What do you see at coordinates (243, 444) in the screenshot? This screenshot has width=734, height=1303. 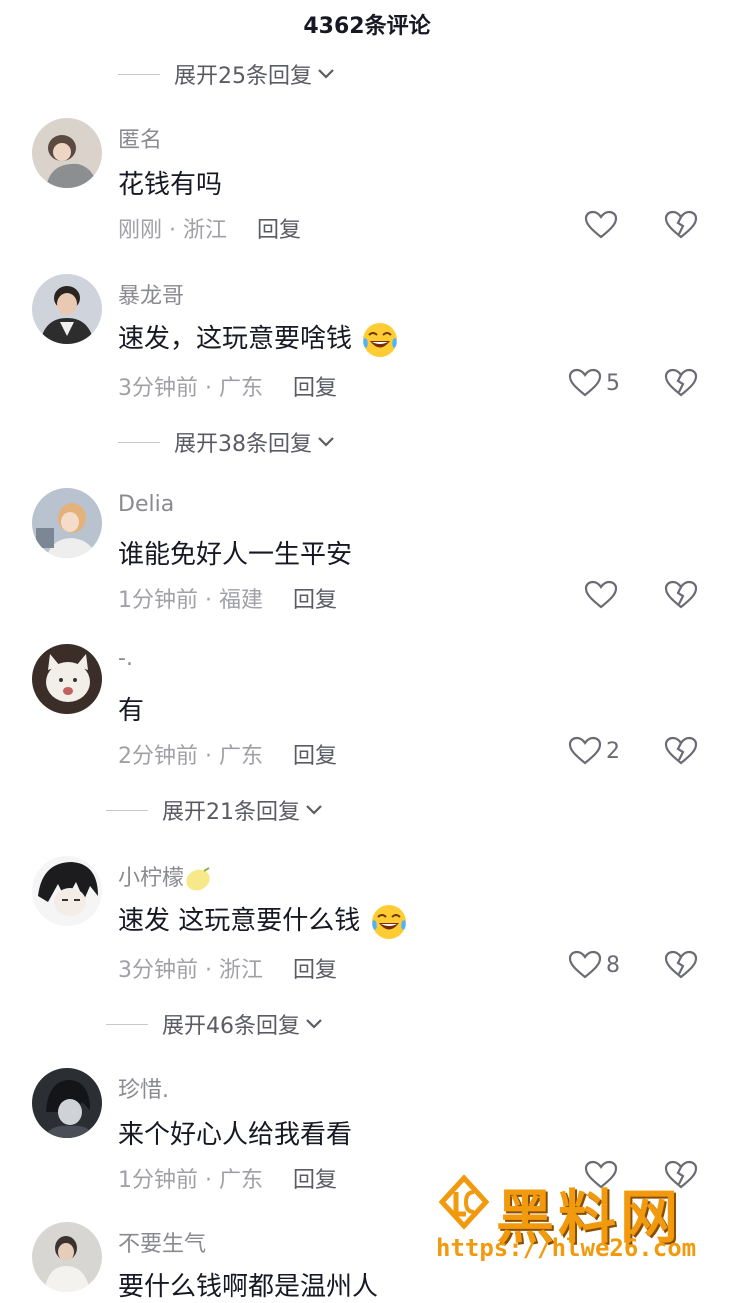 I see `expand-replies-label: 展开38条回复` at bounding box center [243, 444].